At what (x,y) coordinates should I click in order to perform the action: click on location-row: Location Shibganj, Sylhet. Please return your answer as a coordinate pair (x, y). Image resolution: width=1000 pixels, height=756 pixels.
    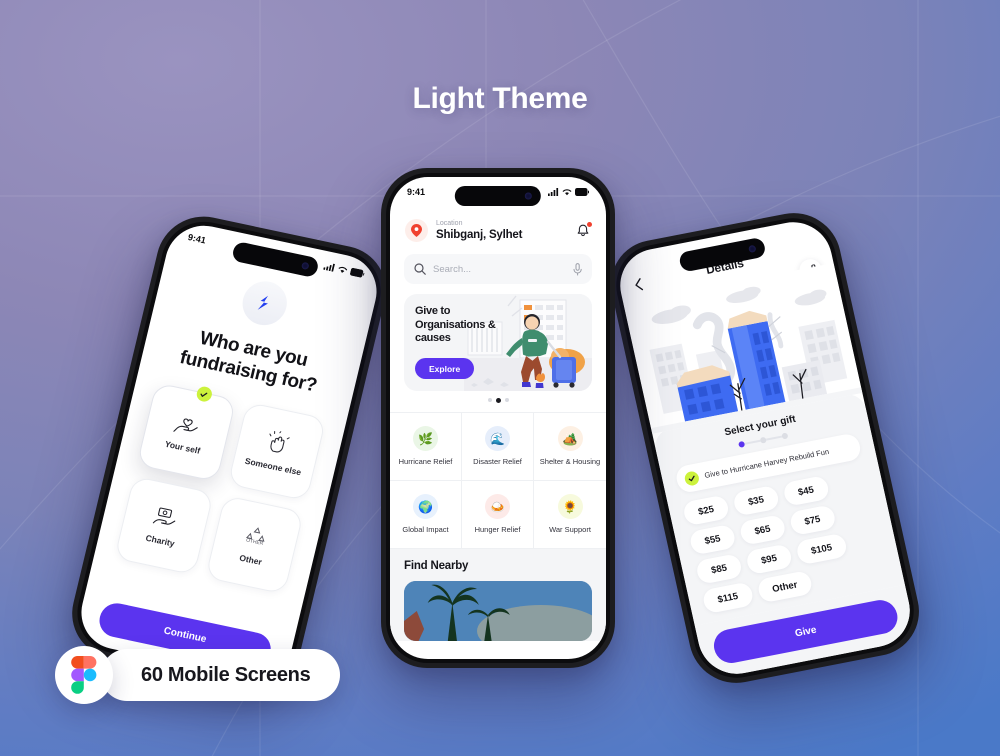
    Looking at the image, I should click on (498, 229).